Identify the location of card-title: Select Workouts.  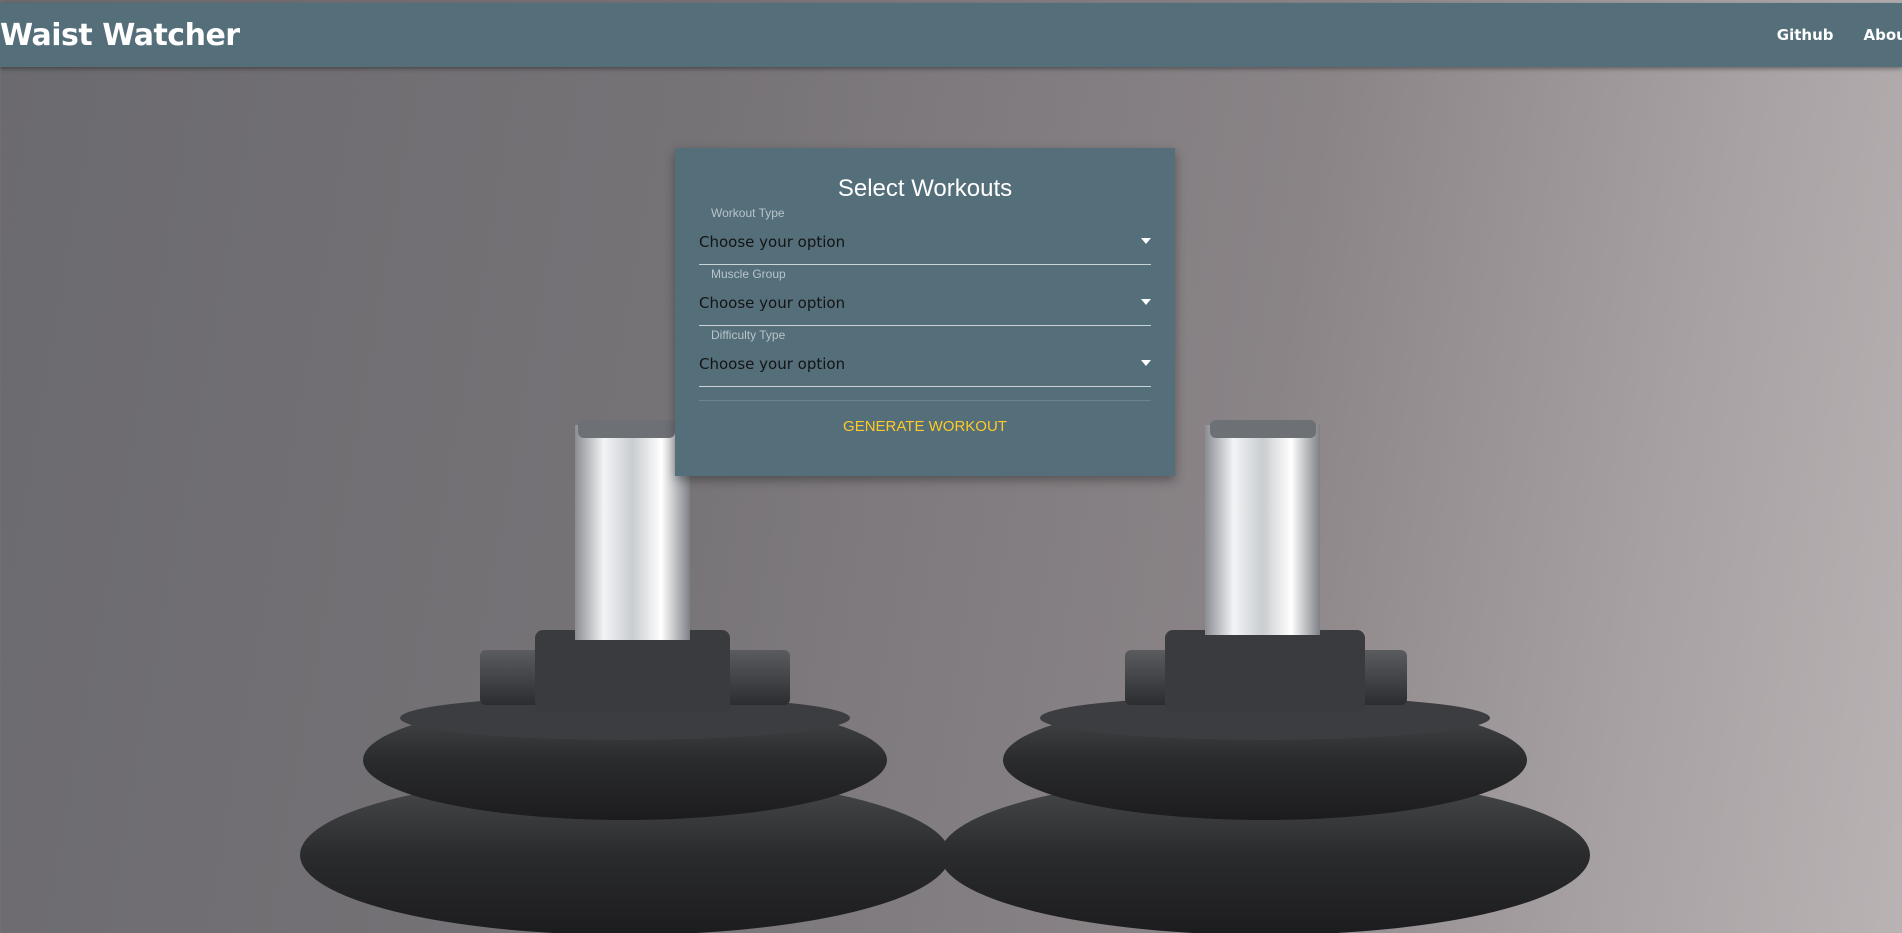
(925, 188).